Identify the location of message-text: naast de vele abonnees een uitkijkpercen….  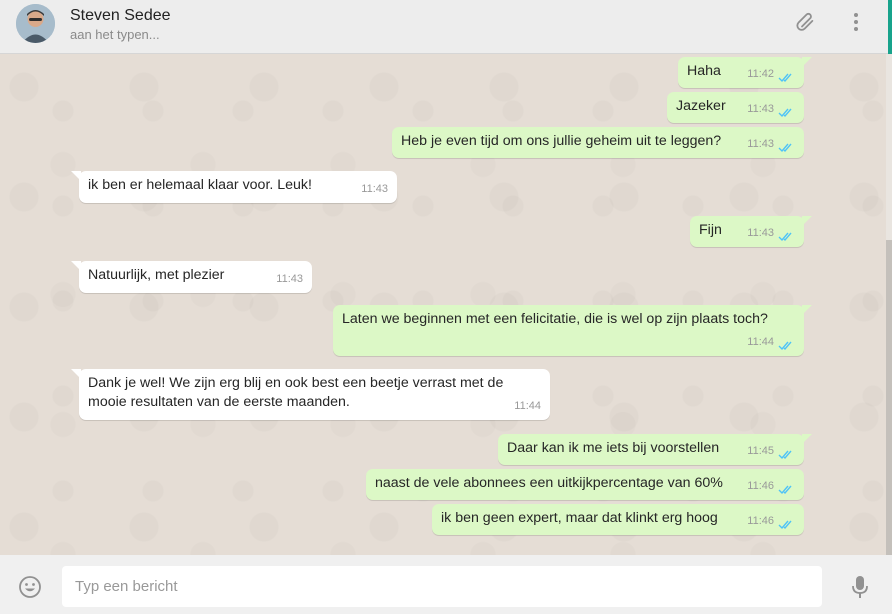
(549, 483).